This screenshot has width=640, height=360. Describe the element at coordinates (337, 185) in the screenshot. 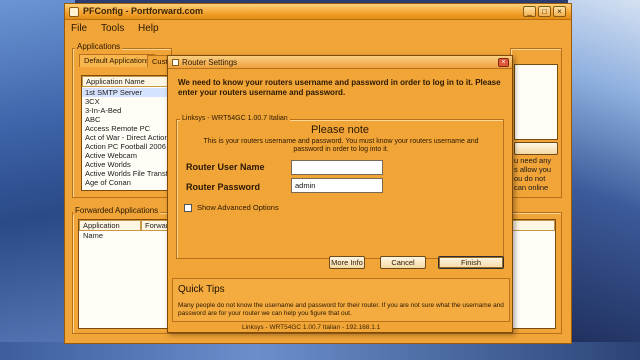

I see `router-password-field` at that location.